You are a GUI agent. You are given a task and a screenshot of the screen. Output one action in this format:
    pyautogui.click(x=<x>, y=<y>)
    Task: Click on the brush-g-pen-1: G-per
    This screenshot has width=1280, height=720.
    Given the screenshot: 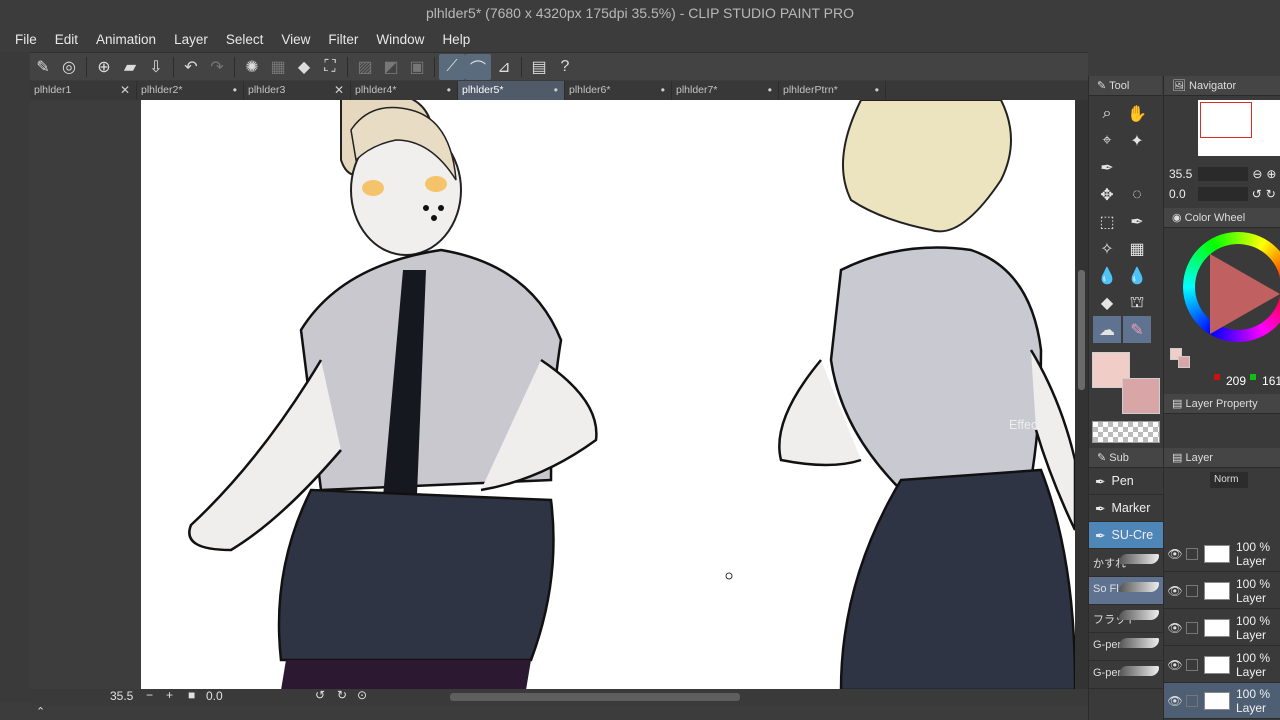 What is the action you would take?
    pyautogui.click(x=1126, y=647)
    